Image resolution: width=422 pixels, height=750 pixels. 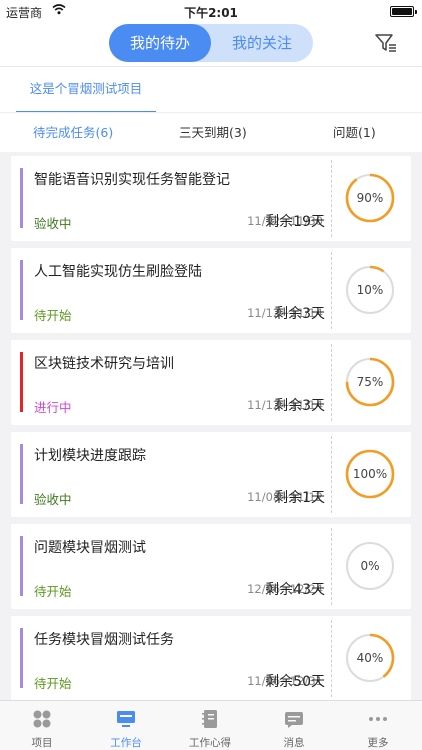 I want to click on progress-ring: 75%, so click(x=370, y=382).